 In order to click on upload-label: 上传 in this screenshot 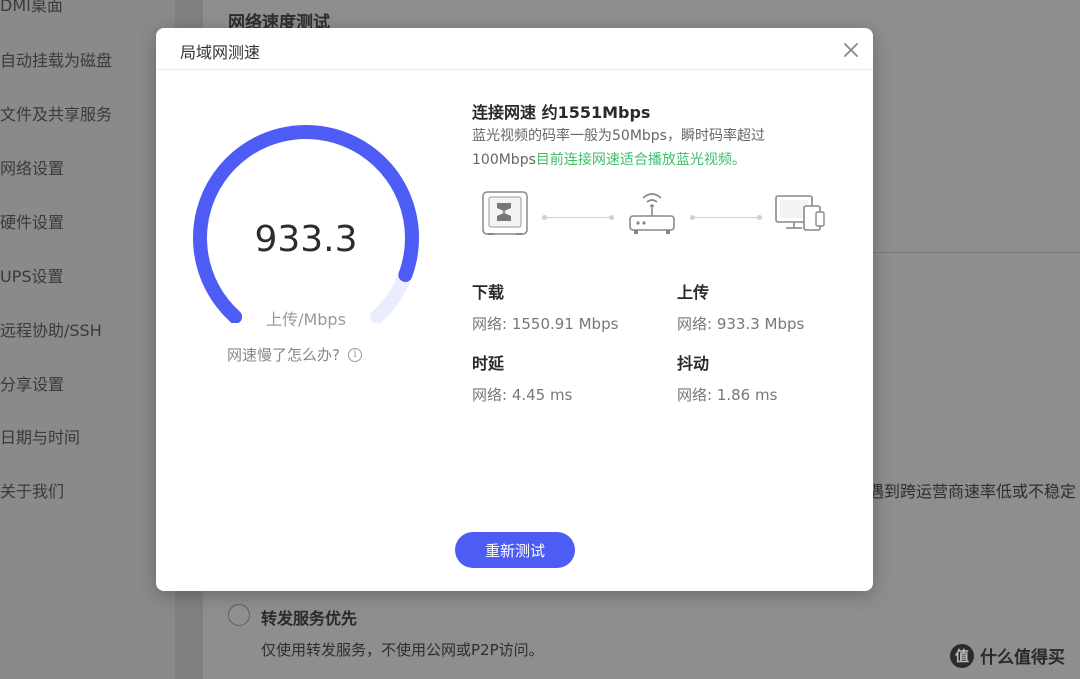, I will do `click(693, 292)`.